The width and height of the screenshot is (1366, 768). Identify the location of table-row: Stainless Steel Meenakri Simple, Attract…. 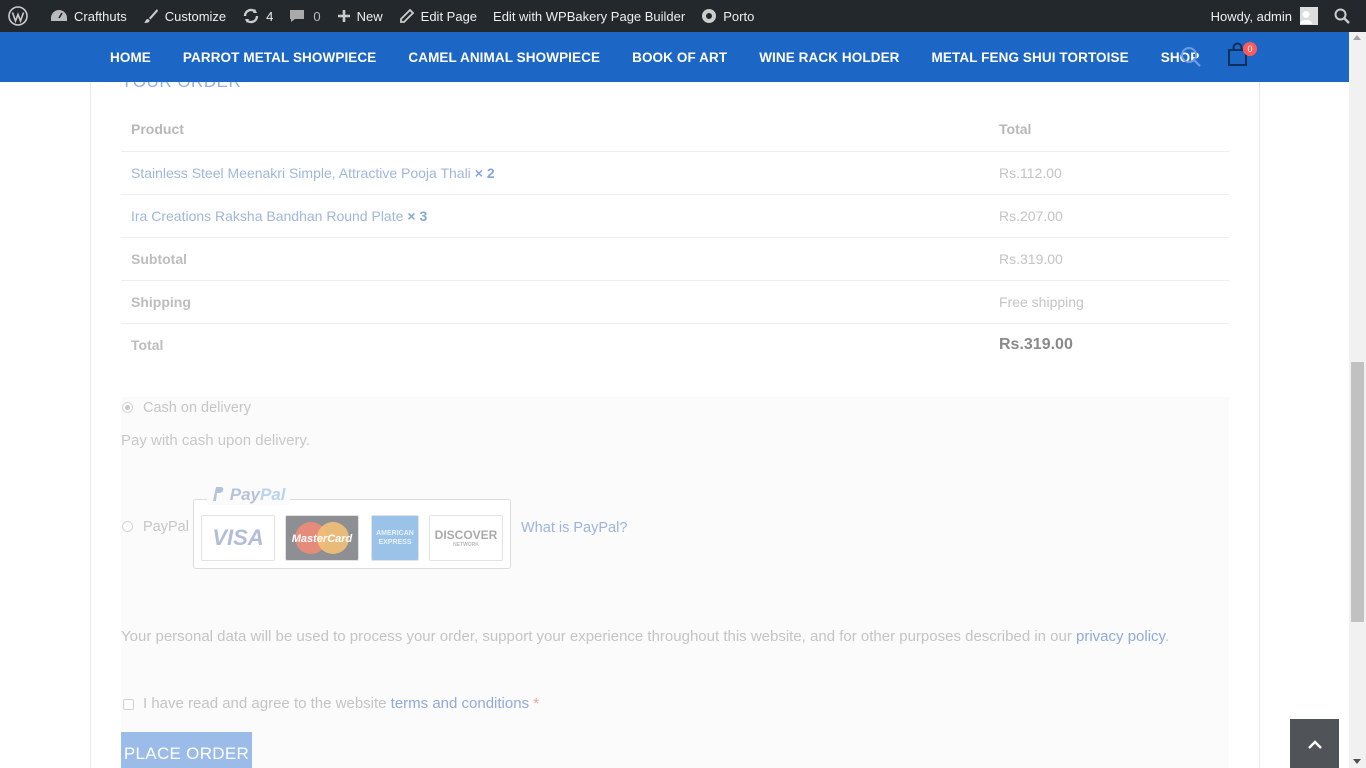
(675, 173).